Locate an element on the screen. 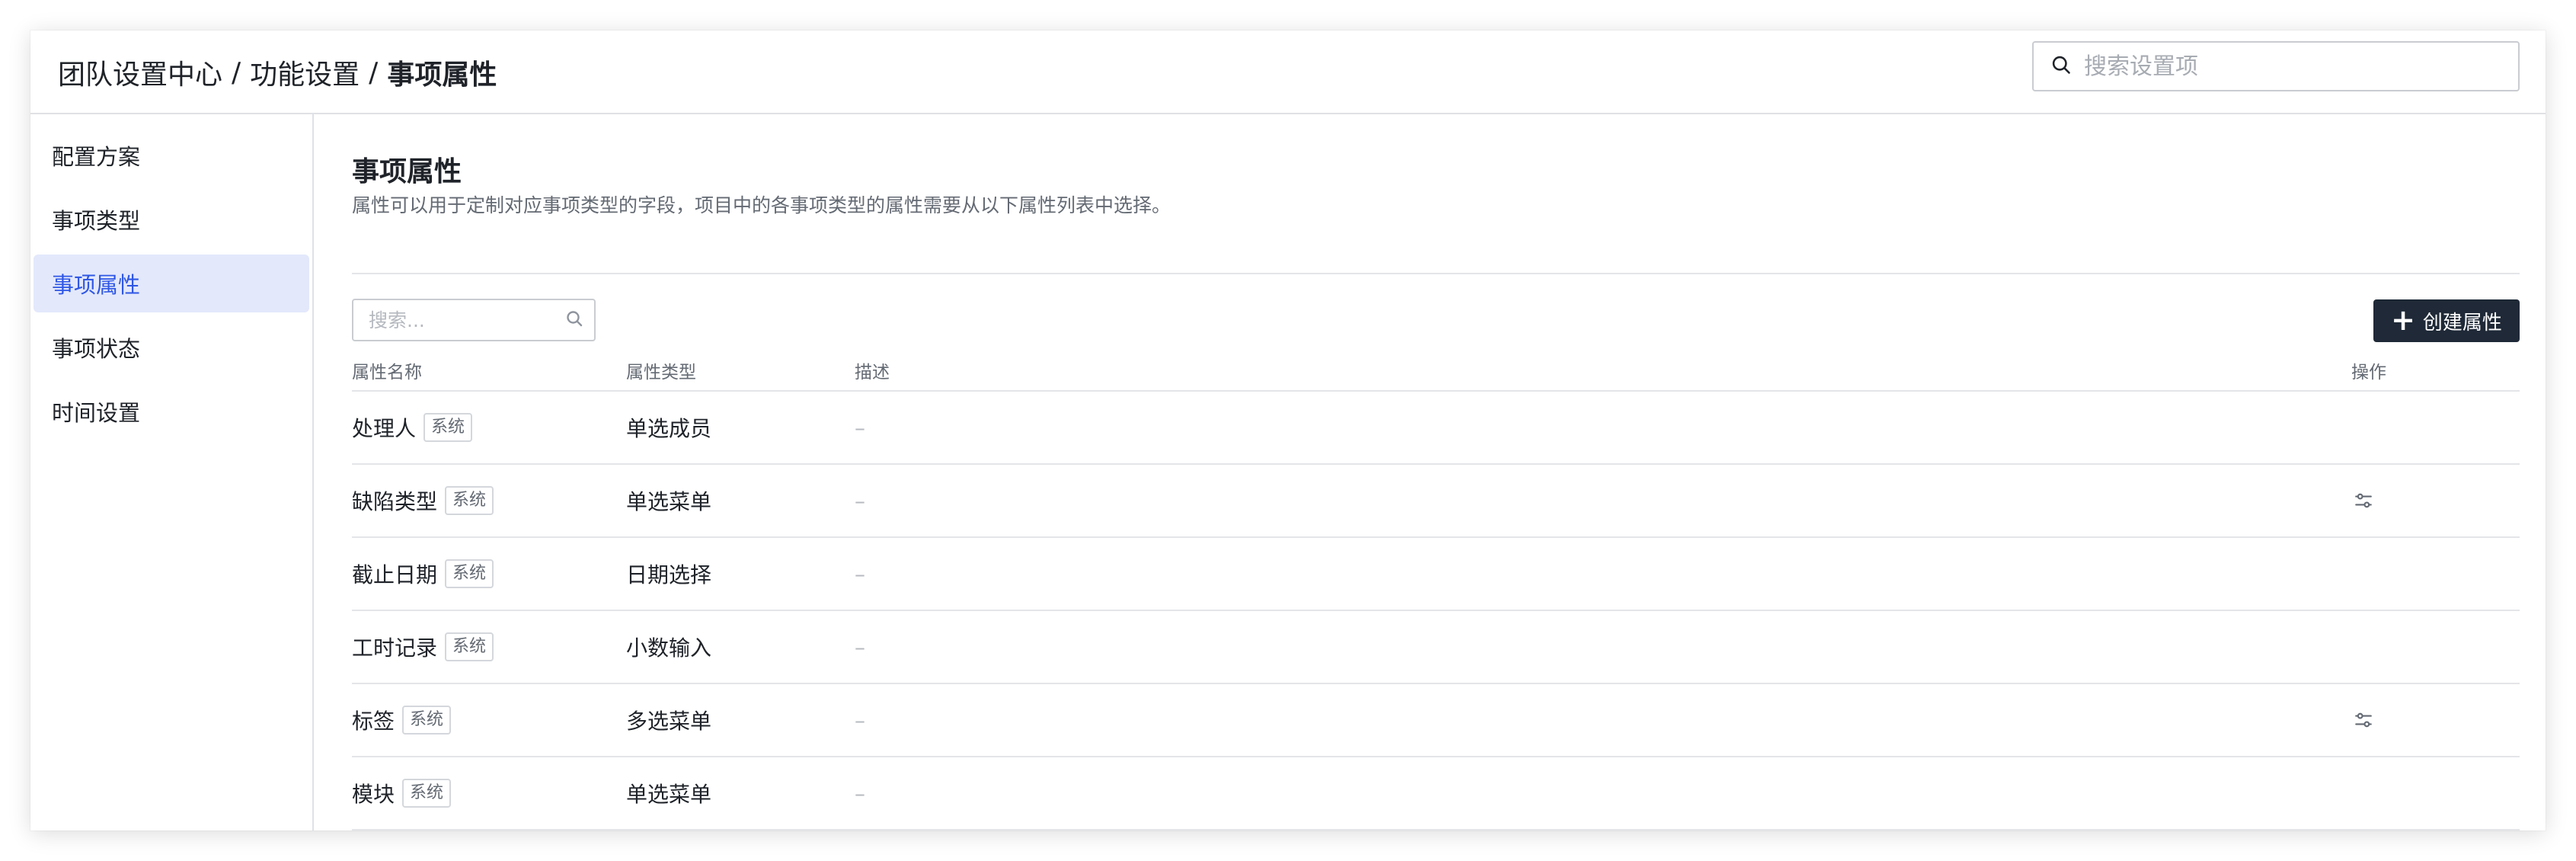 The height and width of the screenshot is (861, 2576). property-name-cell: 处理人 系统 is located at coordinates (412, 428).